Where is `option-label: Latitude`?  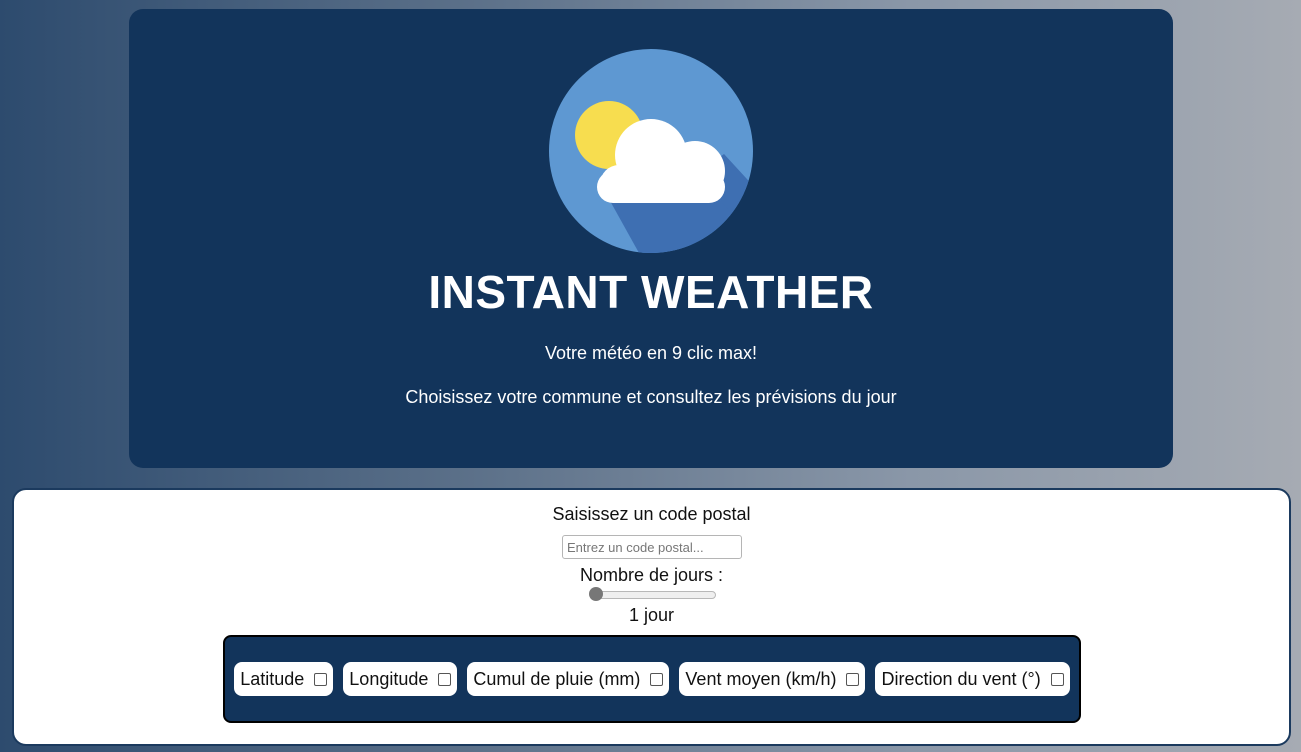 option-label: Latitude is located at coordinates (272, 678).